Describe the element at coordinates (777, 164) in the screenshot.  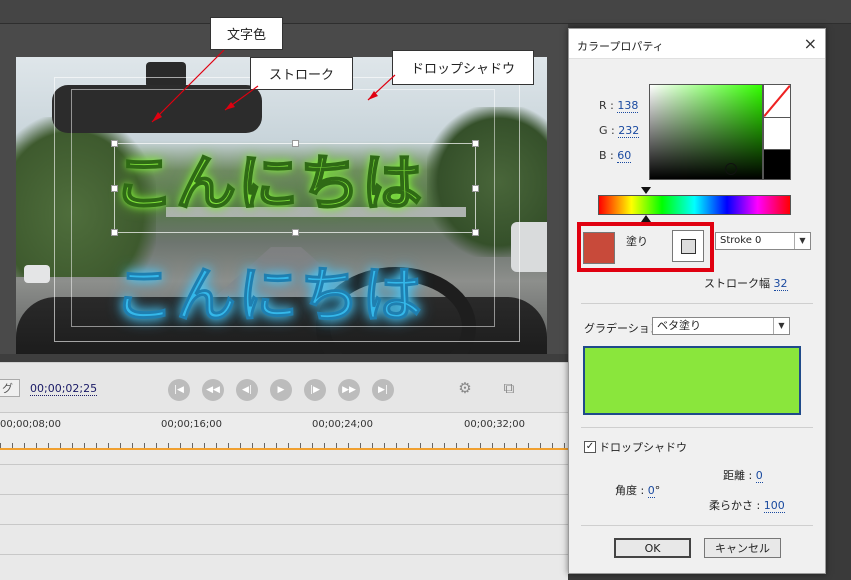
I see `black-swatch` at that location.